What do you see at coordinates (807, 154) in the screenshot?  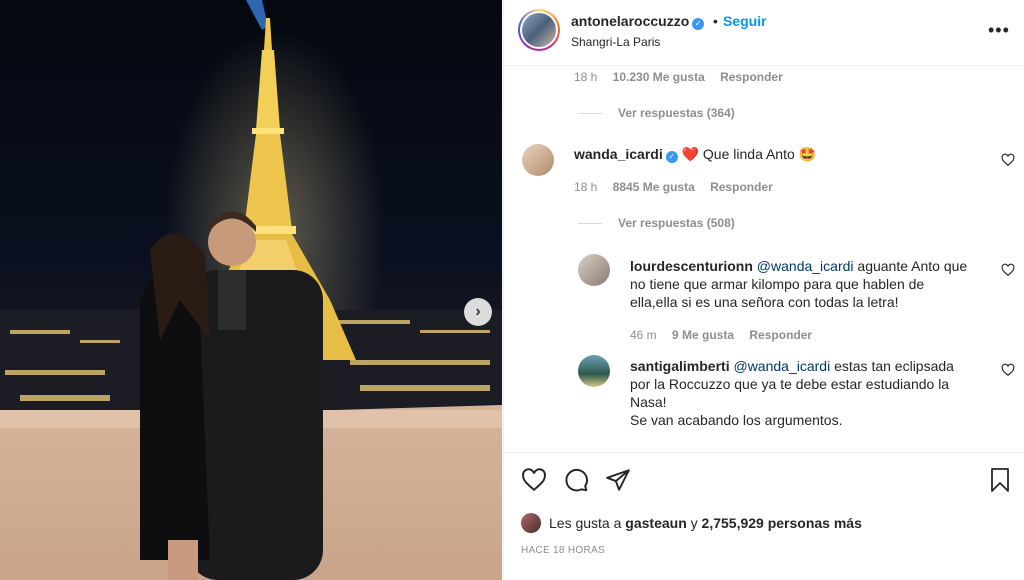 I see `star-eyes-emoji: 🤩` at bounding box center [807, 154].